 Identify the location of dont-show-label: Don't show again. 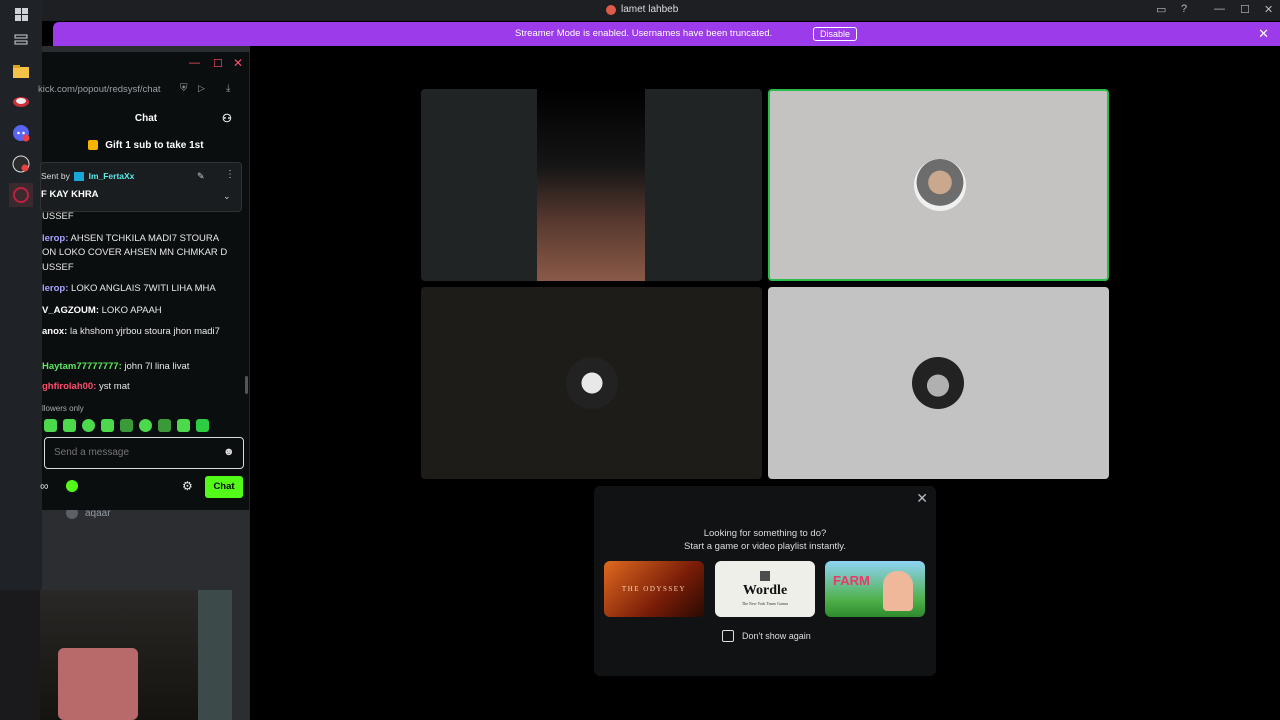
(776, 636).